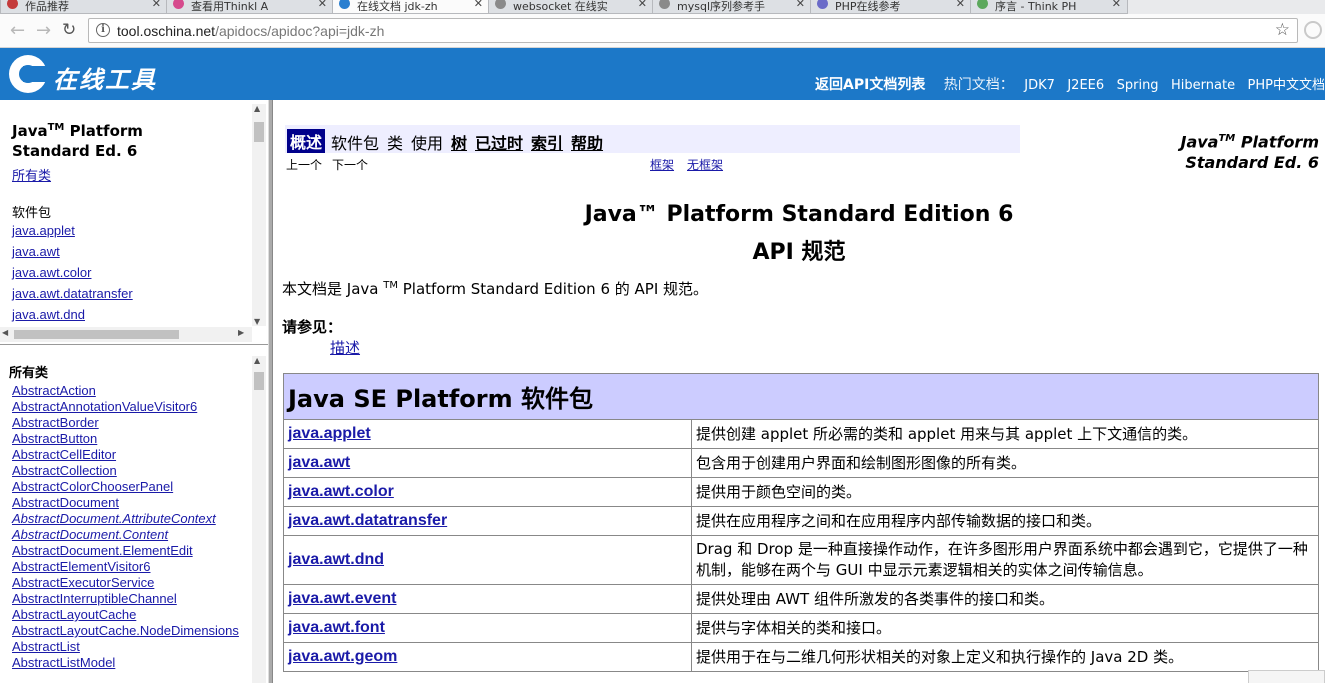  What do you see at coordinates (103, 30) in the screenshot?
I see `info-icon: i` at bounding box center [103, 30].